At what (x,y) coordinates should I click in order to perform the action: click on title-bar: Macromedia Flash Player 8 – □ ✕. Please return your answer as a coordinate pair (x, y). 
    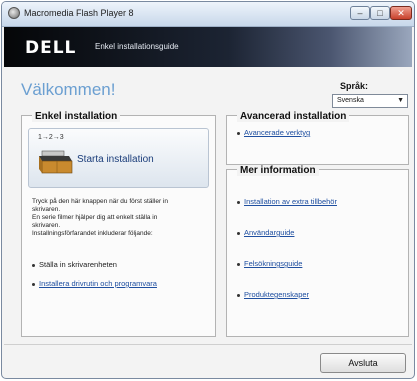
    Looking at the image, I should click on (208, 14).